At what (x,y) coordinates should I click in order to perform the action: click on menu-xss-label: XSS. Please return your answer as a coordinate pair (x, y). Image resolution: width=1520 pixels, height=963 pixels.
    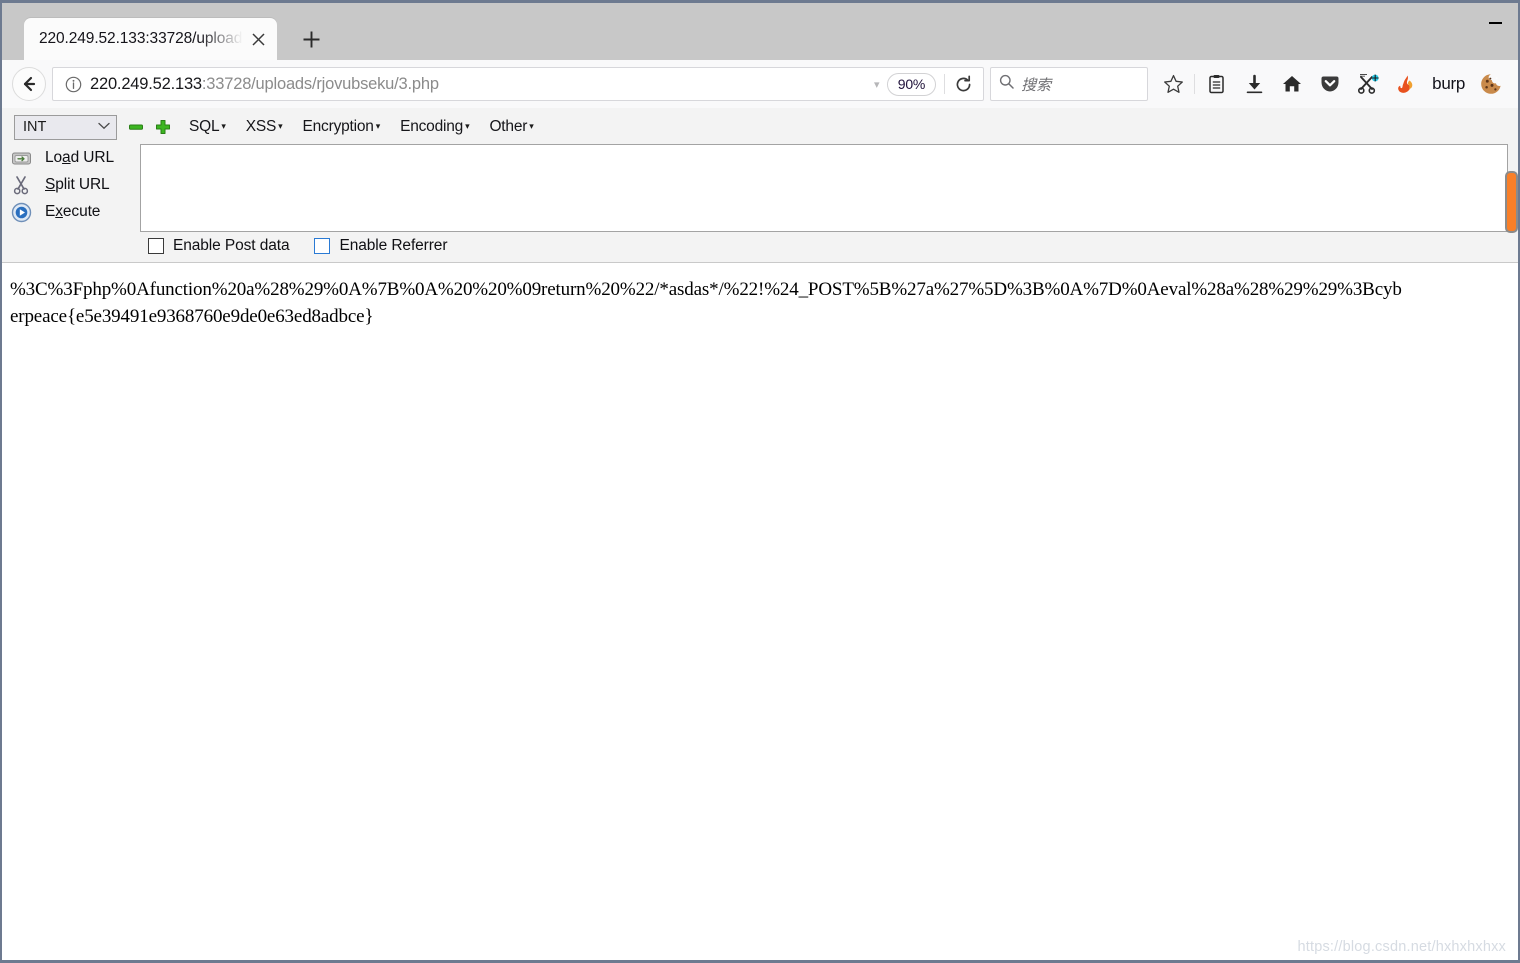
    Looking at the image, I should click on (261, 126).